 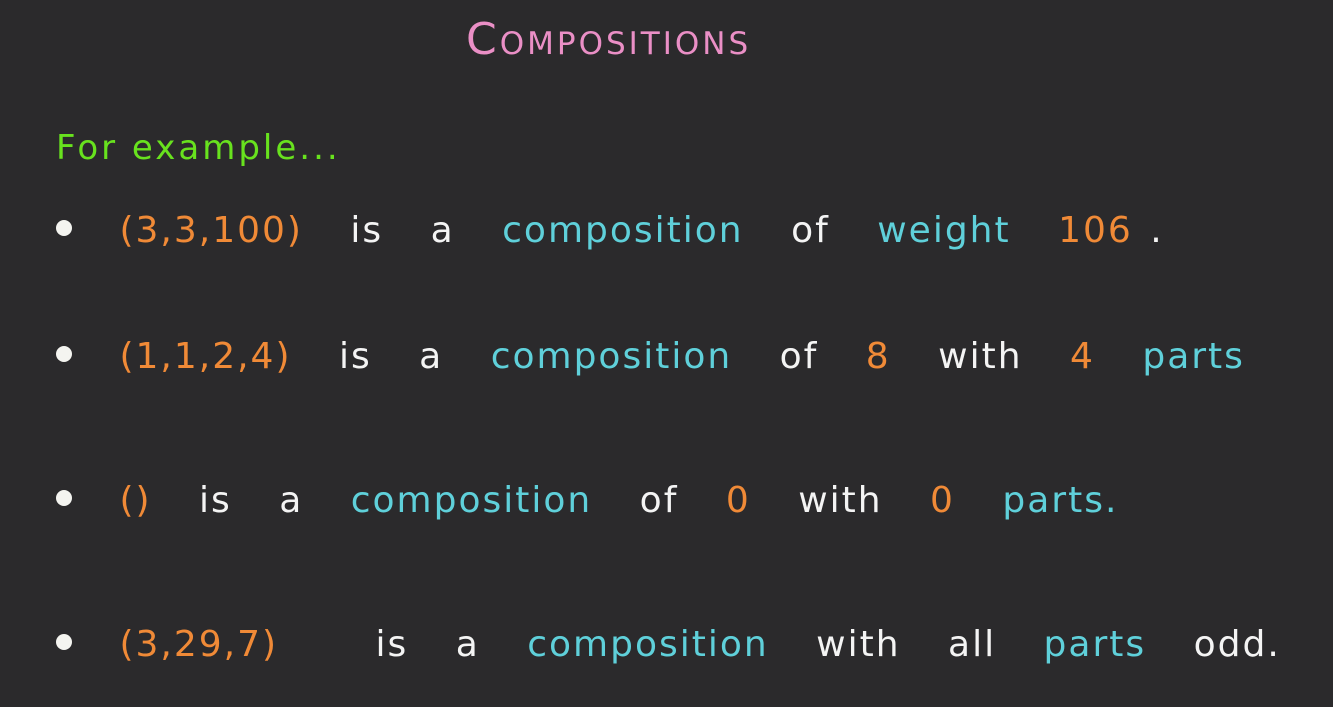 I want to click on parts-count: 4, so click(x=1082, y=356).